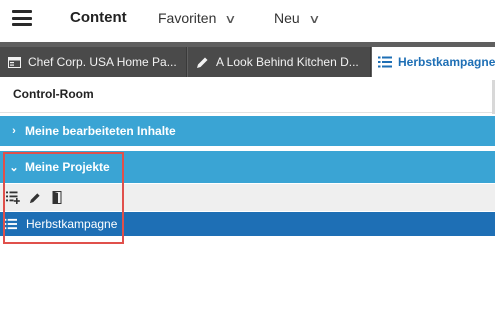 Image resolution: width=495 pixels, height=332 pixels. I want to click on section-label: Meine Projekte, so click(67, 167).